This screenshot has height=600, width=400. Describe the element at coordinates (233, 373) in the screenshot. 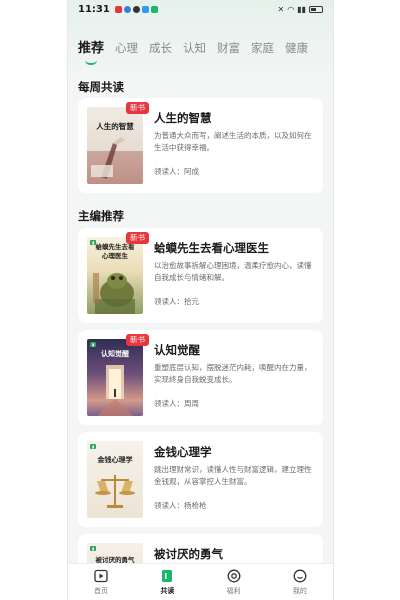

I see `book-description: 重塑底层认知，摆脱迷茫内耗，唤醒内在力量，实现终身自我蜕变成长。` at that location.